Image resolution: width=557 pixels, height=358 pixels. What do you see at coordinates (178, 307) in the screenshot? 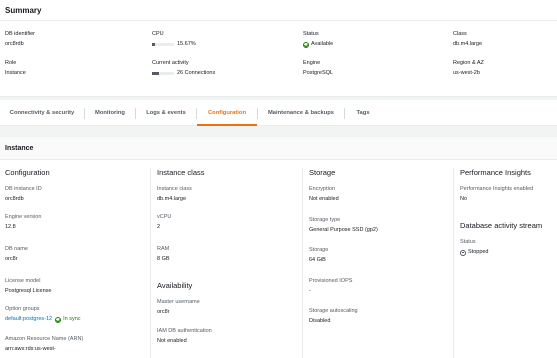
I see `master-username-field: Master username orc8r` at bounding box center [178, 307].